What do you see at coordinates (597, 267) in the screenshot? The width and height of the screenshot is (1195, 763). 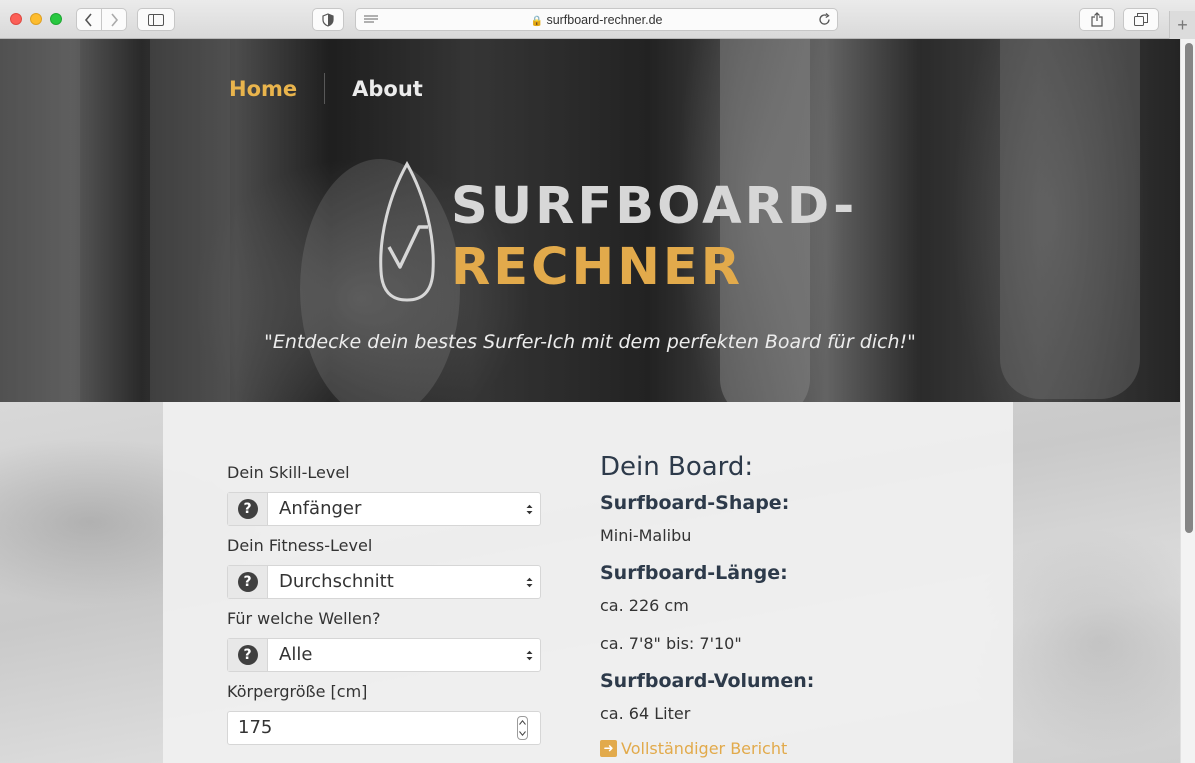 I see `logo-text-line2: RECHNER` at bounding box center [597, 267].